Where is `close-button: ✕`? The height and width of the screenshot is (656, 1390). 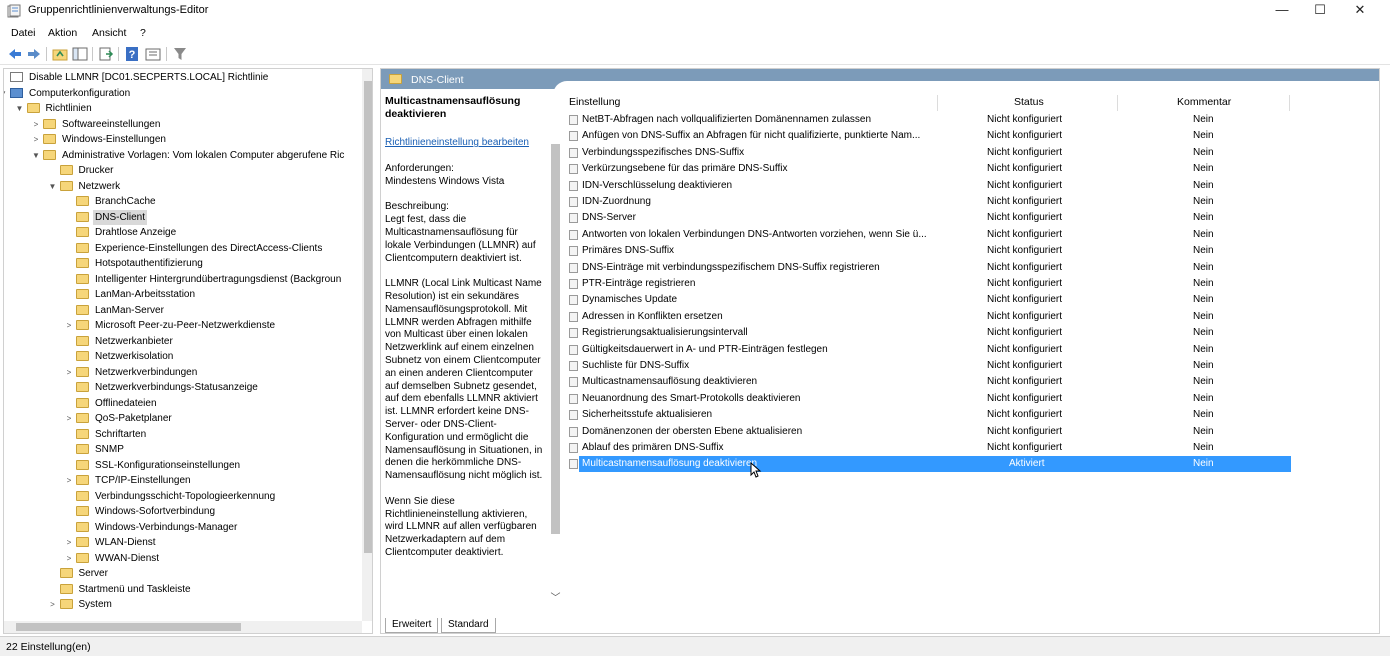
close-button: ✕ is located at coordinates (1360, 11).